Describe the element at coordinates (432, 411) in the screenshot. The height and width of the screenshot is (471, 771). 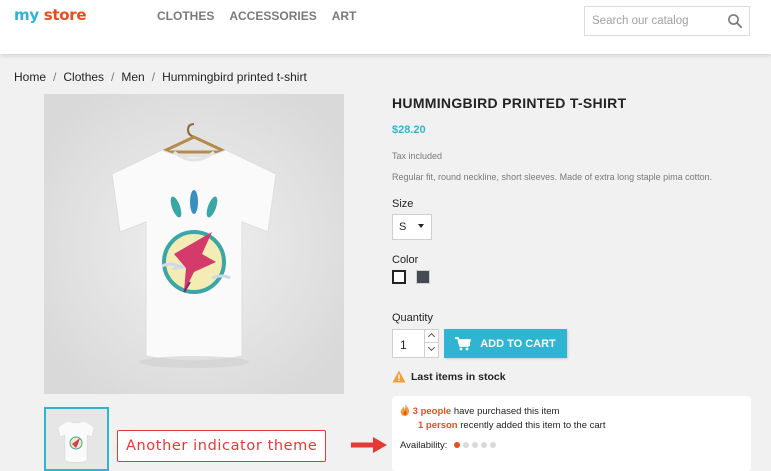
I see `people-count: 3 people` at that location.